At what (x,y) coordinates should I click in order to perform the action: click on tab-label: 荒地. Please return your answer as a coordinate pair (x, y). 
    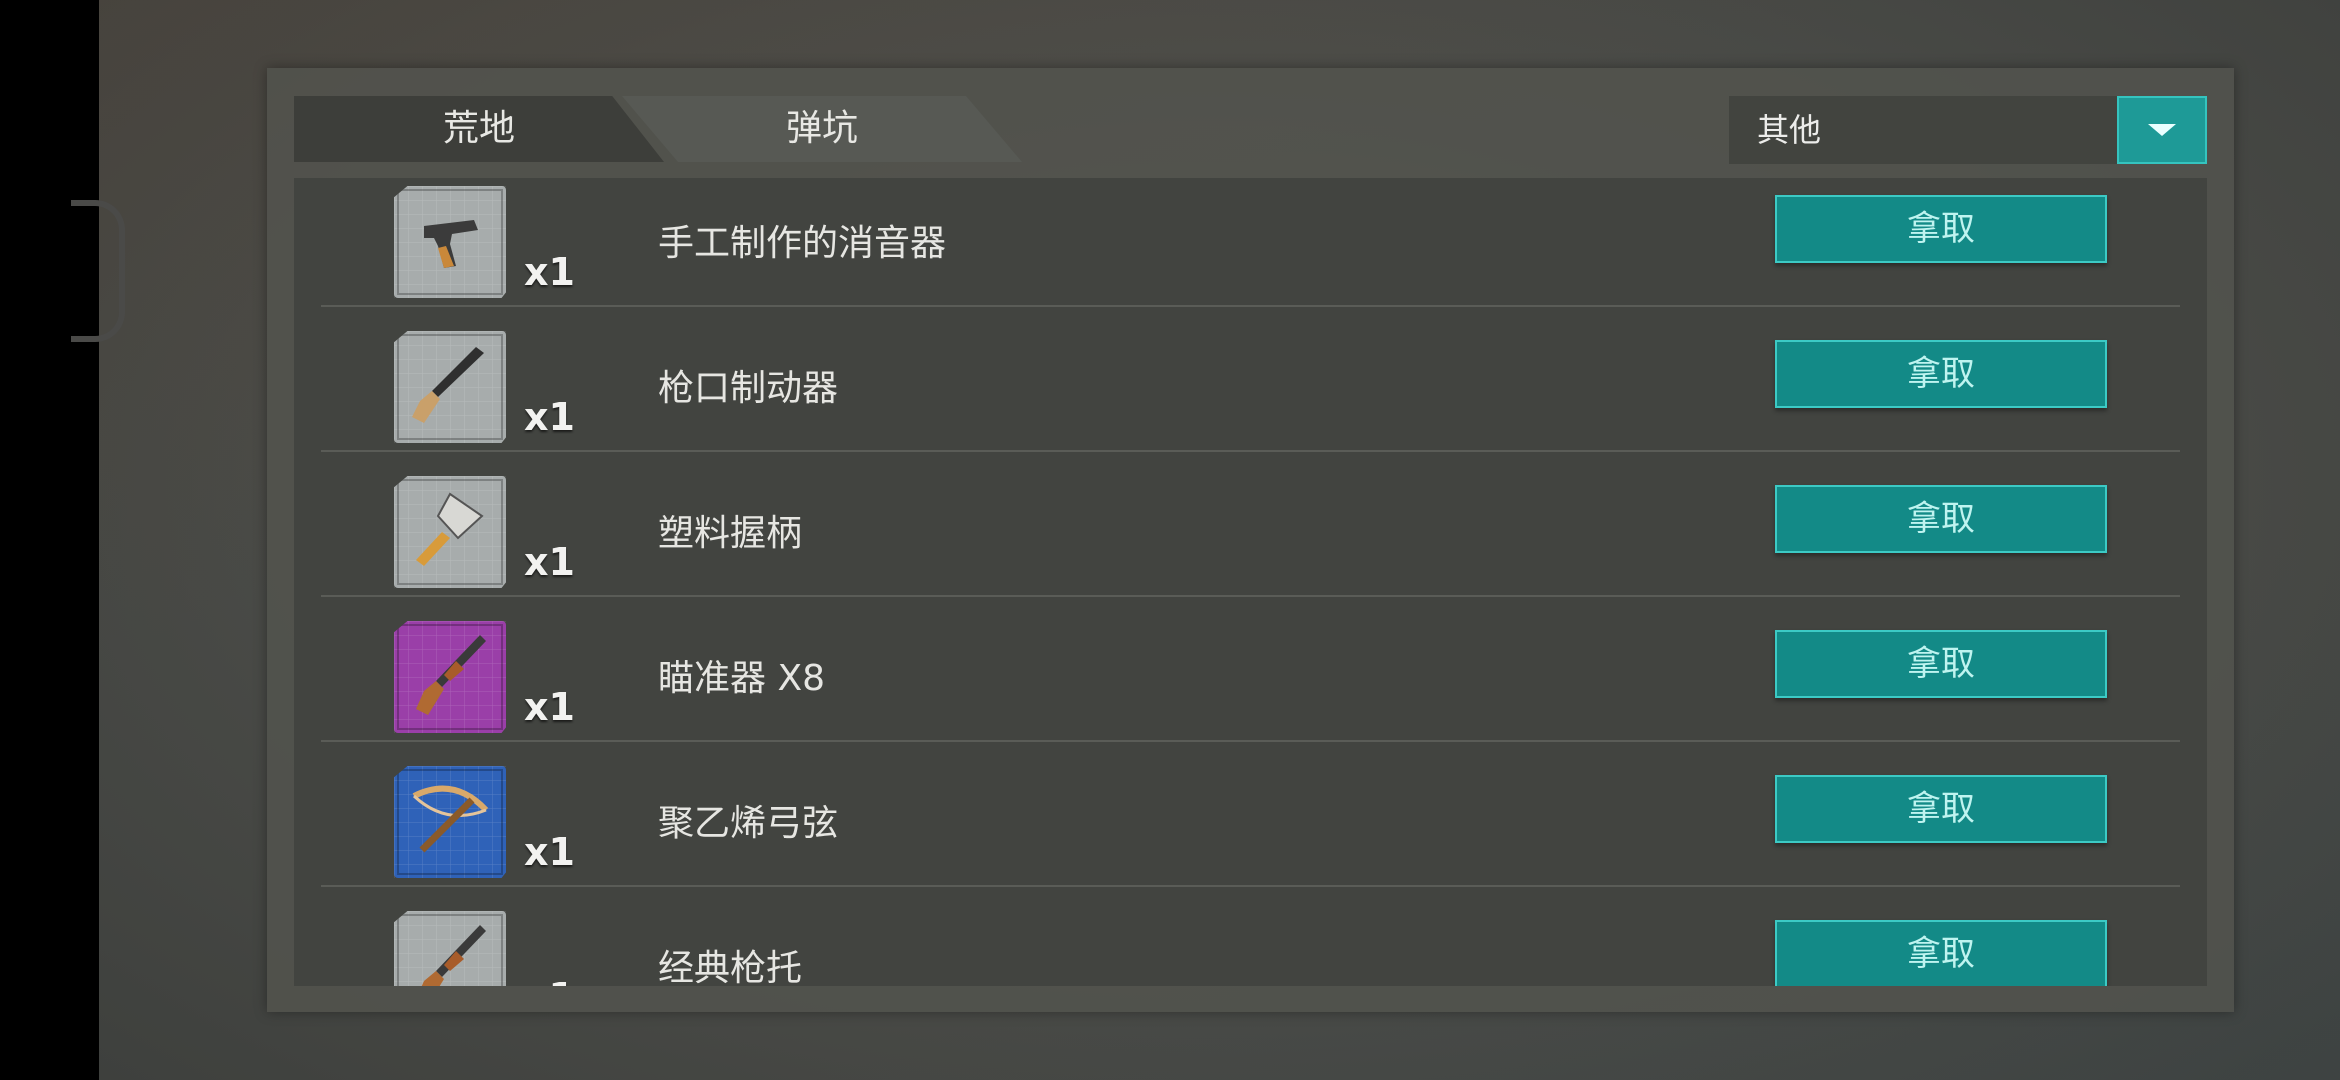
    Looking at the image, I should click on (478, 128).